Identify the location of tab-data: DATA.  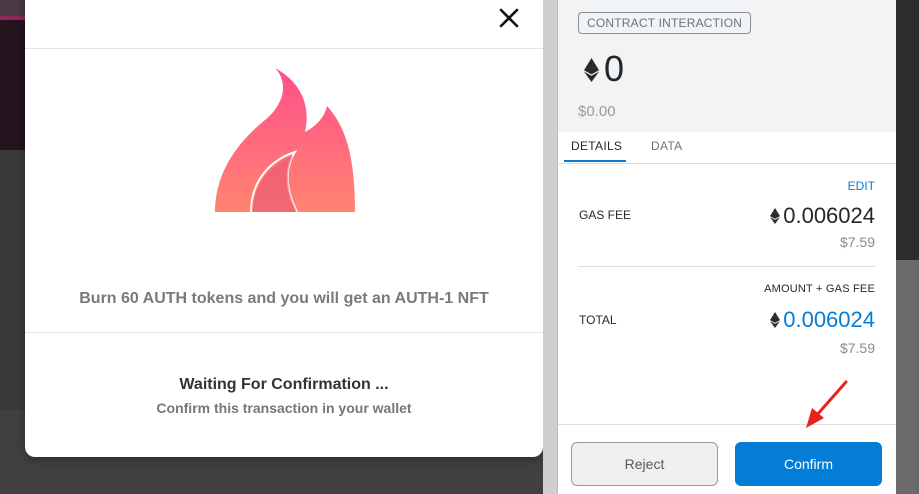
(666, 146).